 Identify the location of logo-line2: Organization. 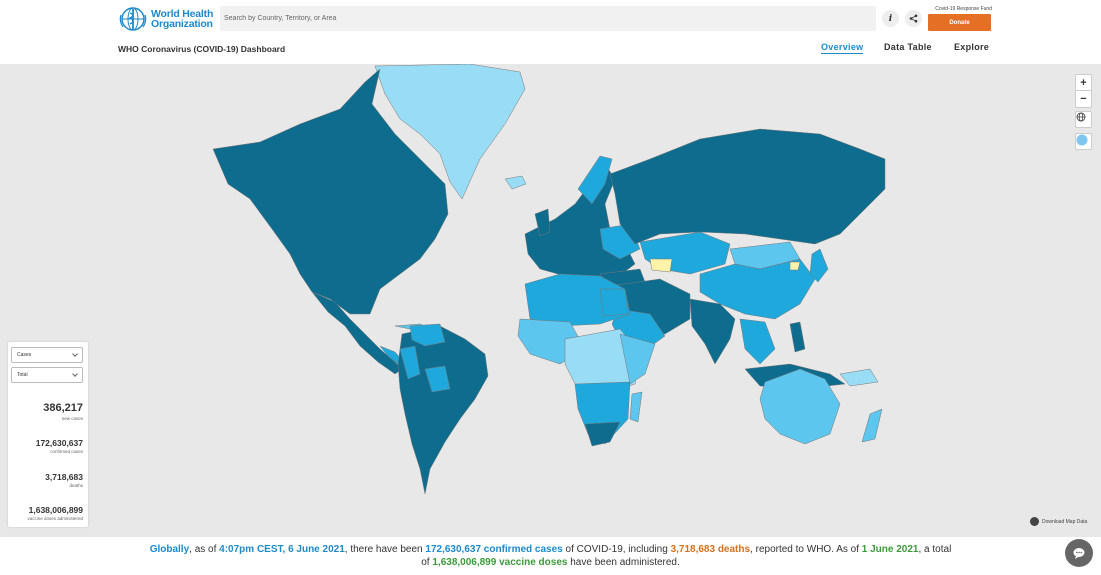
(182, 24).